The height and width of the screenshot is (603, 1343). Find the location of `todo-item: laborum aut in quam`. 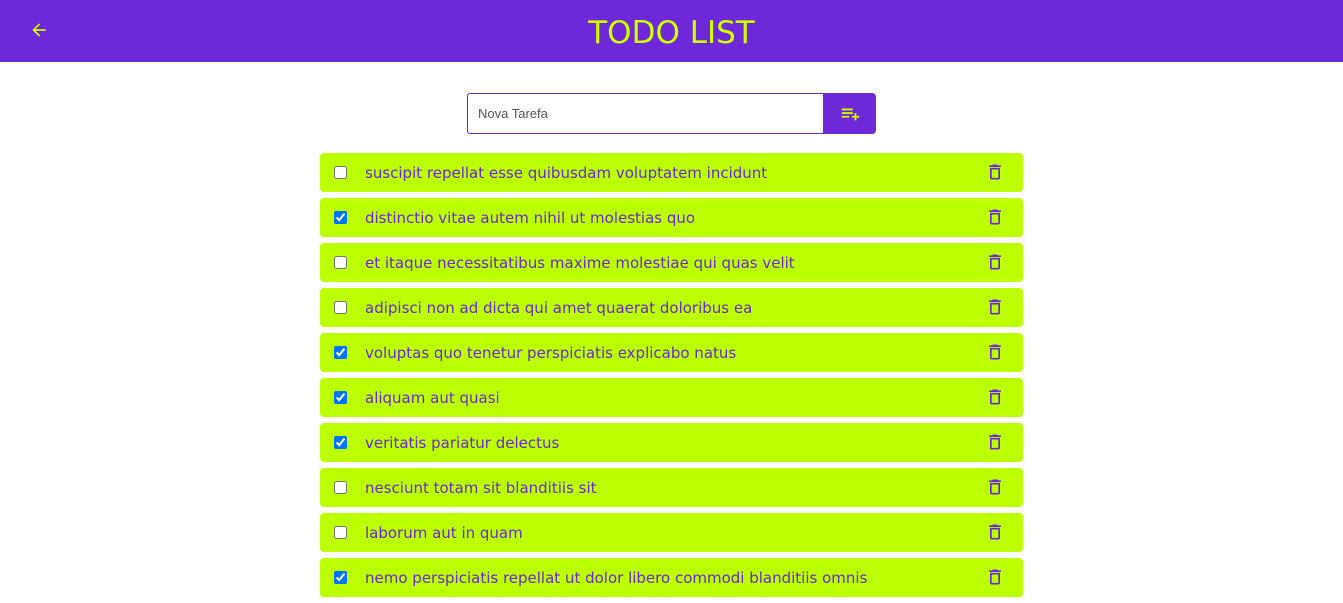

todo-item: laborum aut in quam is located at coordinates (671, 532).